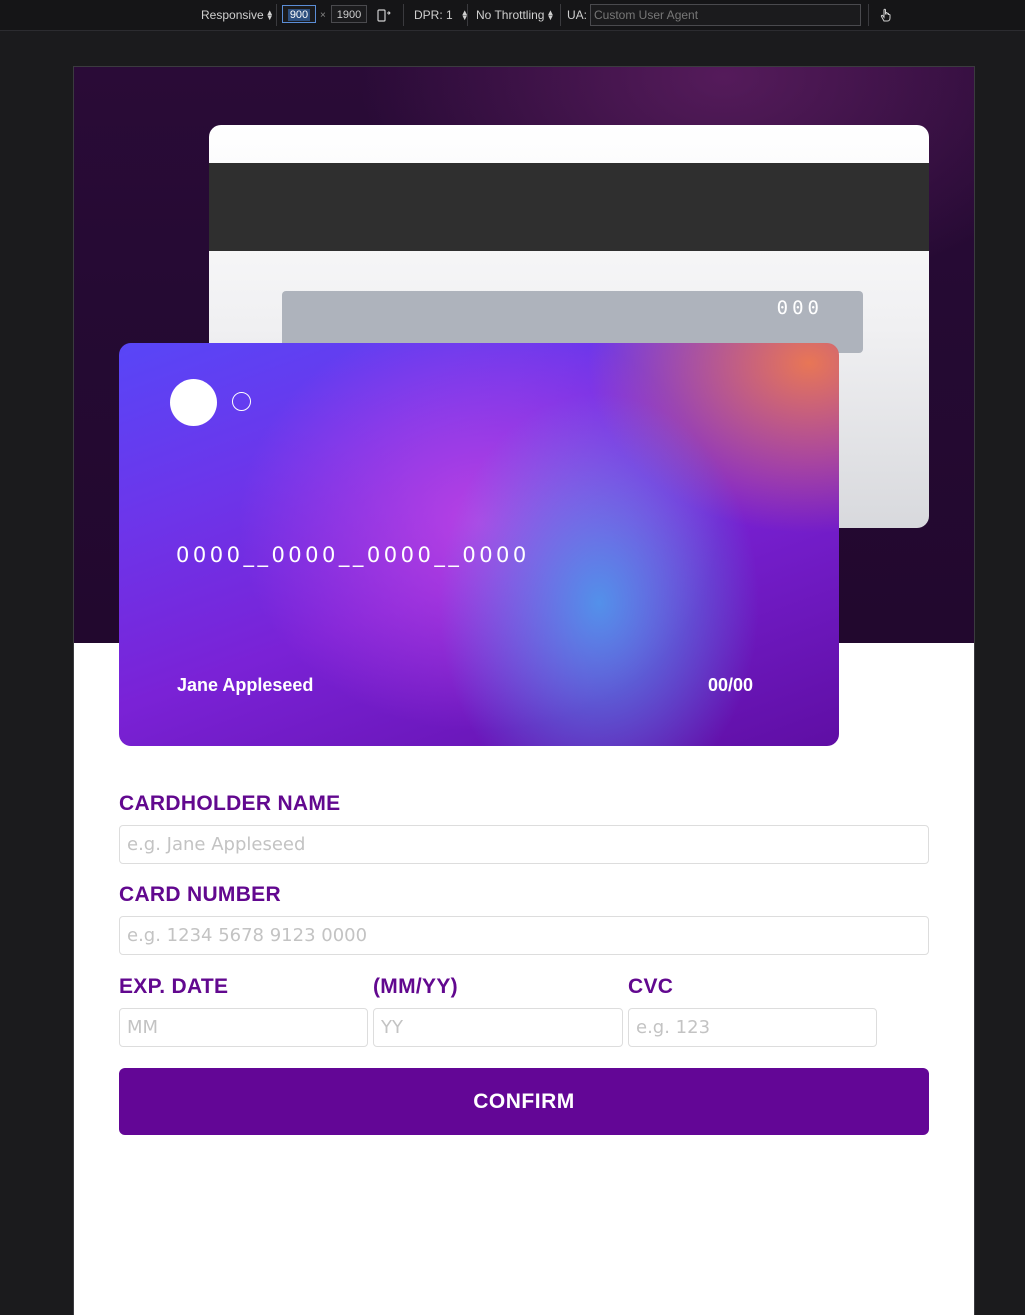 The width and height of the screenshot is (1025, 1315). I want to click on card-number-label: CARD NUMBER, so click(200, 894).